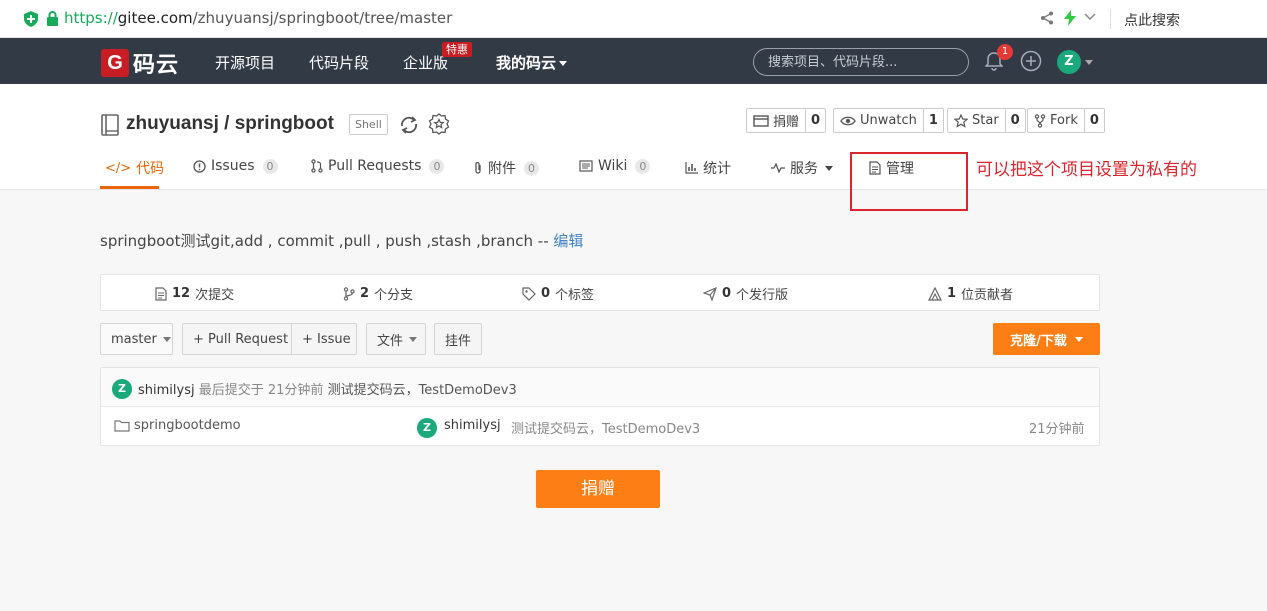 This screenshot has height=611, width=1267. What do you see at coordinates (861, 62) in the screenshot?
I see `search-input` at bounding box center [861, 62].